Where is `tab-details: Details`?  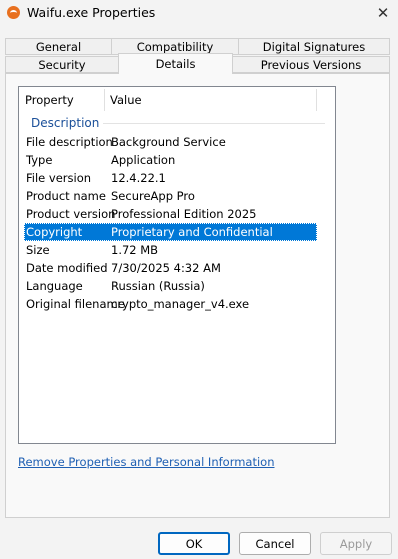 tab-details: Details is located at coordinates (175, 63).